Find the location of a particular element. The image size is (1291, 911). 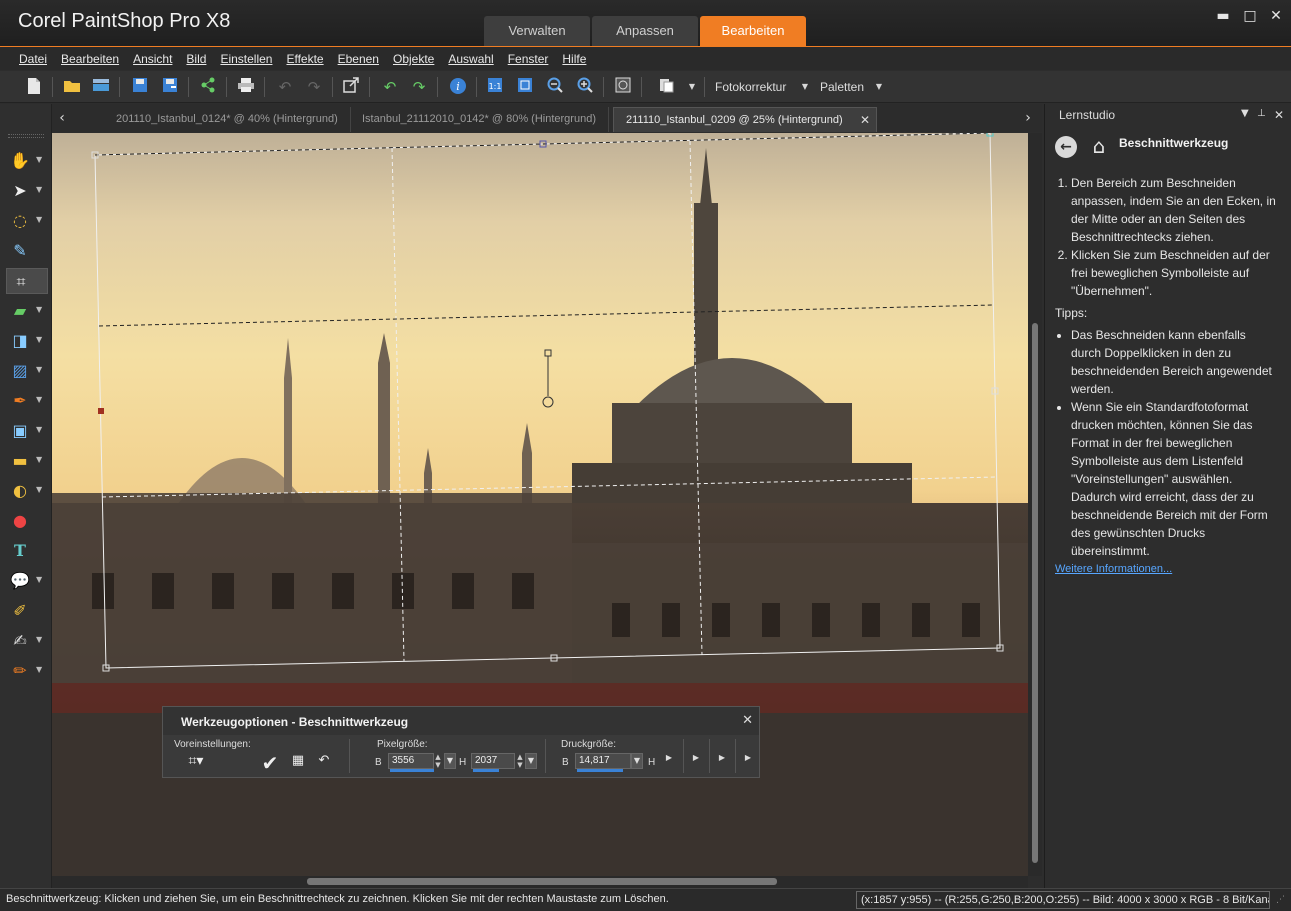

minimize-button: ▬ is located at coordinates (1223, 16).